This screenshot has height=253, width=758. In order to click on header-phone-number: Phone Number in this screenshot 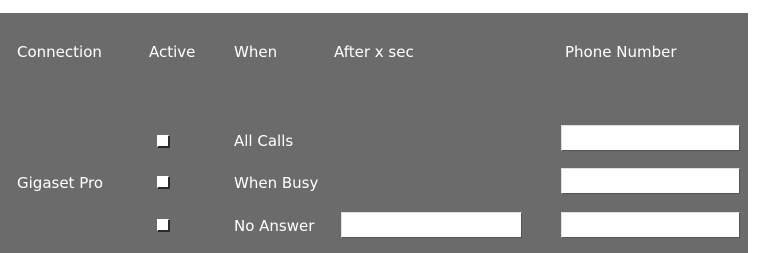, I will do `click(621, 52)`.